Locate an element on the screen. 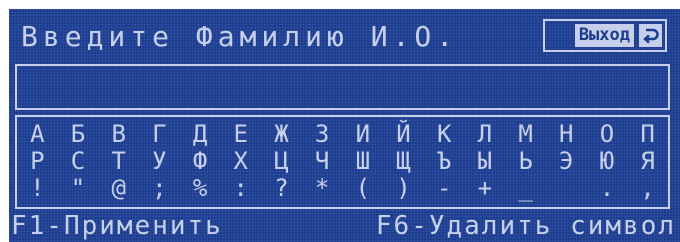  keyboard-key: О is located at coordinates (607, 134).